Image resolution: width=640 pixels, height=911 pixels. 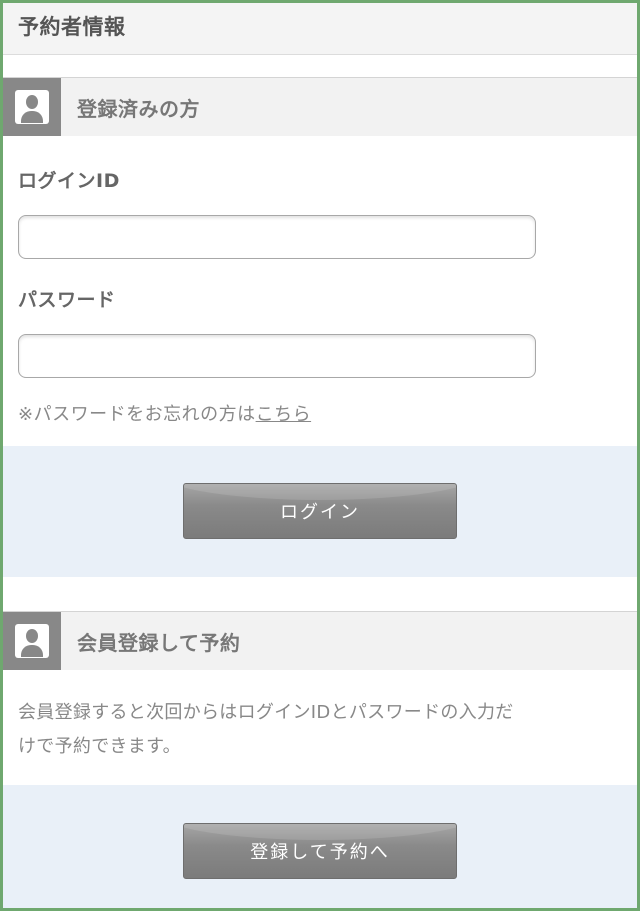 I want to click on login-button: ログイン, so click(x=320, y=511).